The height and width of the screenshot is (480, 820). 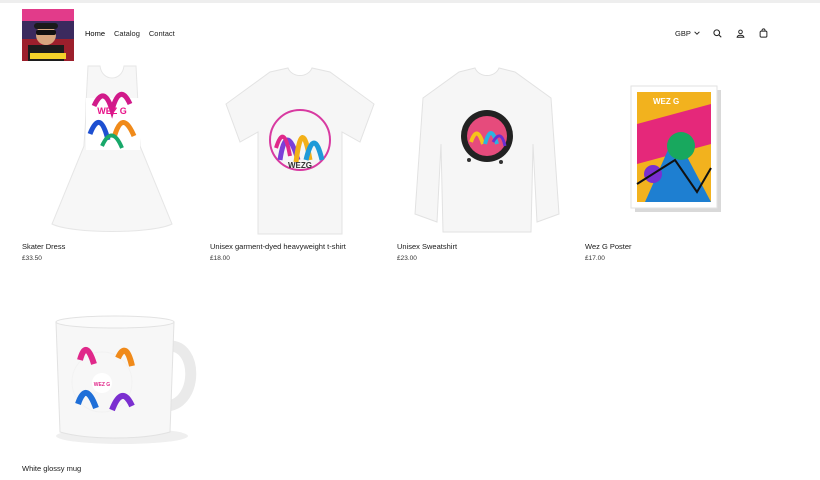 I want to click on header-tools: GBP, so click(x=722, y=33).